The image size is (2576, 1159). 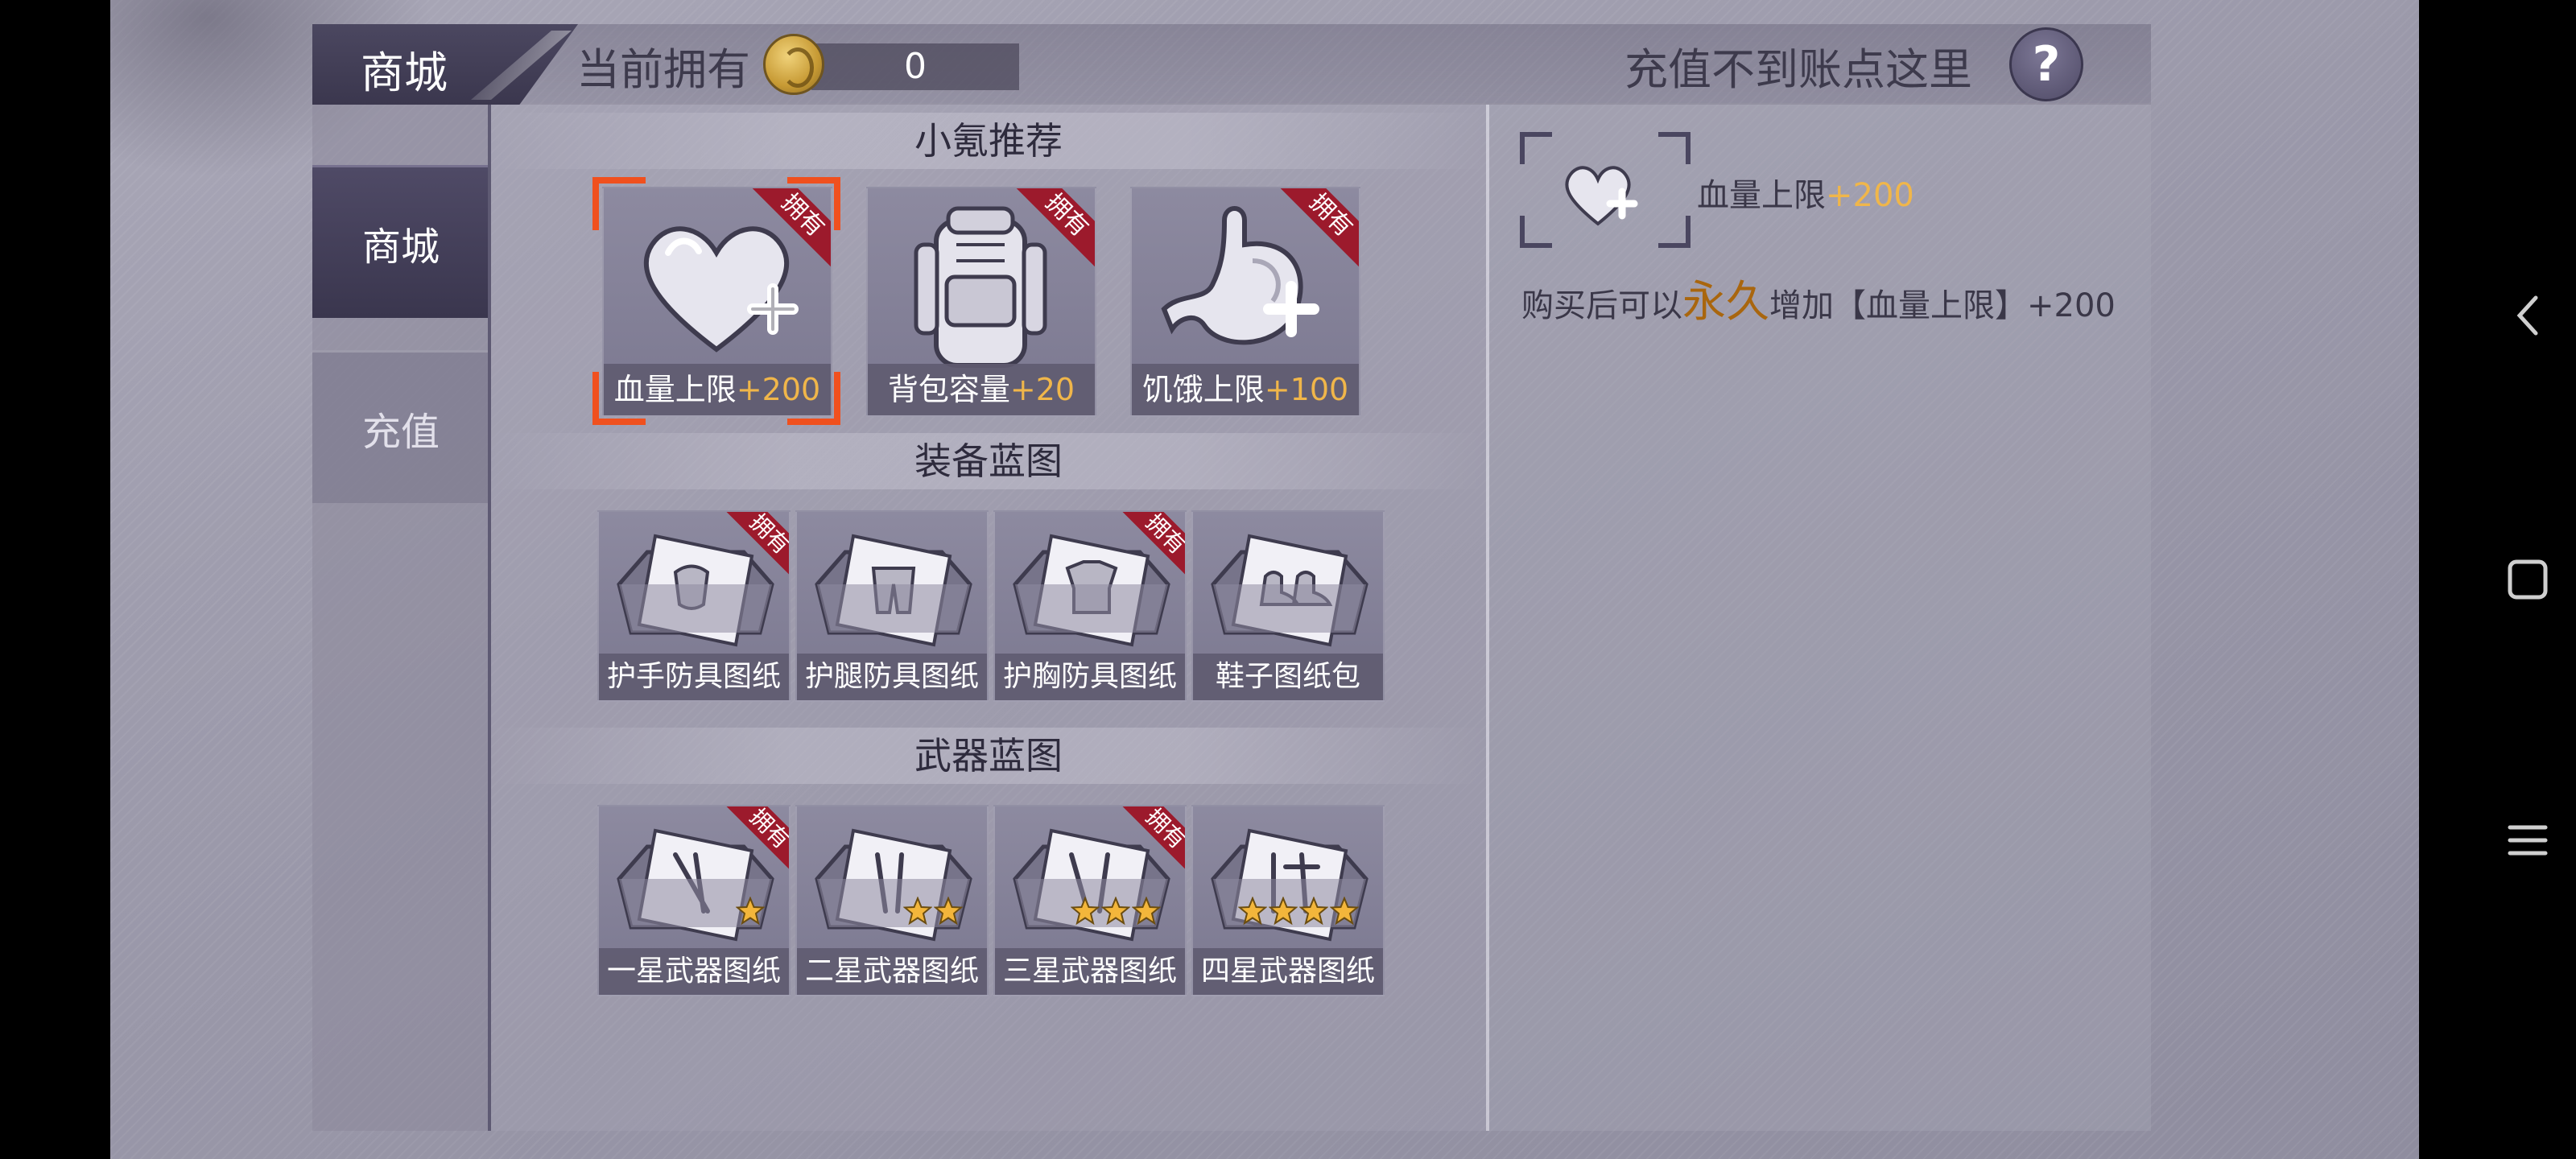 I want to click on item-label: 四星武器图纸, so click(x=1288, y=971).